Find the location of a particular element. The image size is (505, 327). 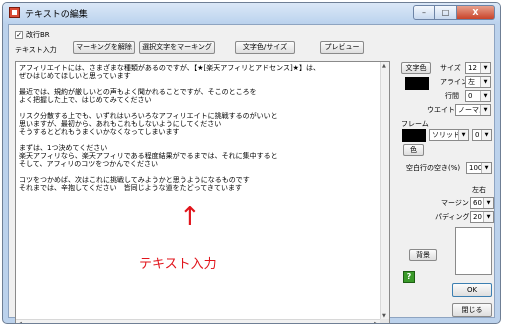

line-break-checkbox: ✓ is located at coordinates (19, 35).